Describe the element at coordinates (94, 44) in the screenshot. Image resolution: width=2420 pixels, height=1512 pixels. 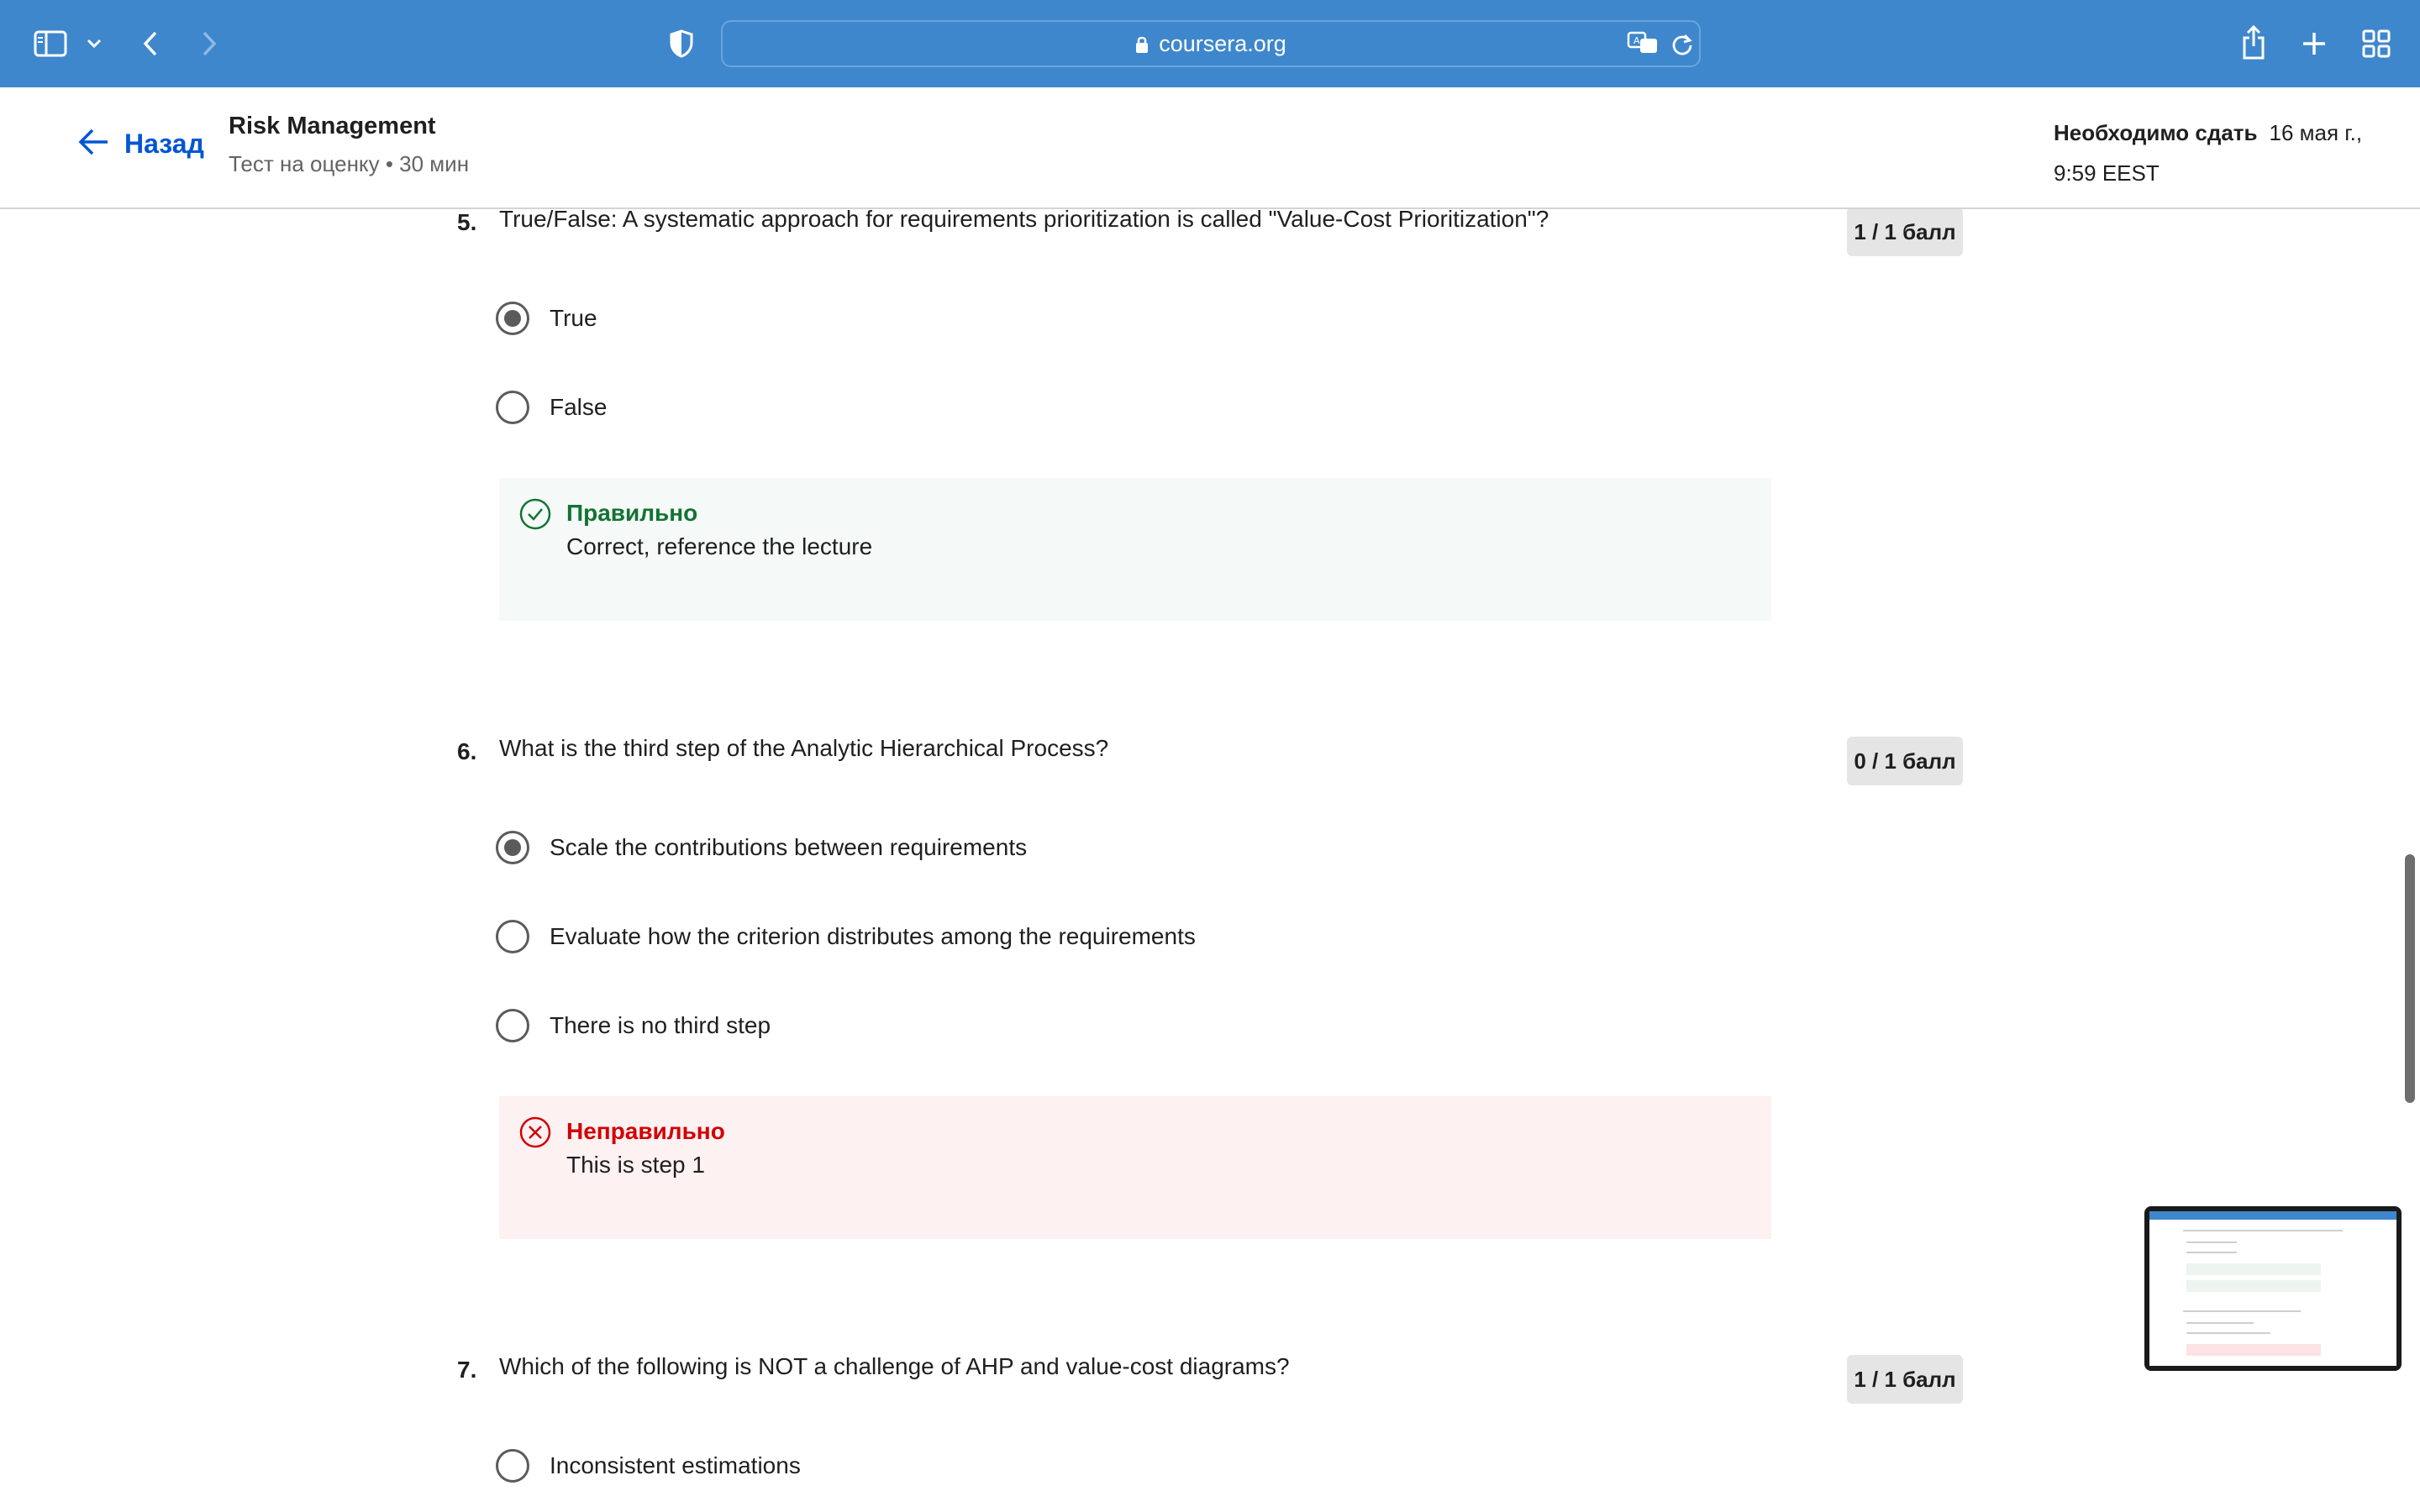
I see `chevron-down-icon` at that location.